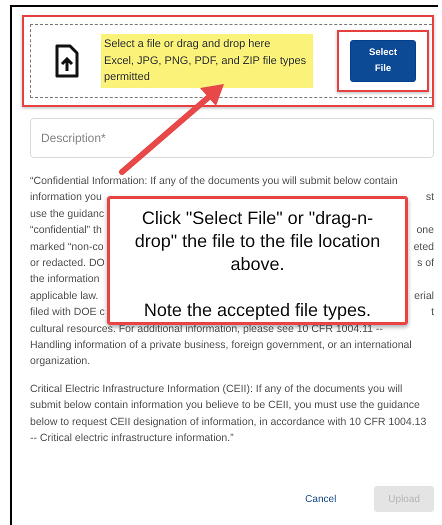  Describe the element at coordinates (320, 499) in the screenshot. I see `cancel-button: Cancel` at that location.